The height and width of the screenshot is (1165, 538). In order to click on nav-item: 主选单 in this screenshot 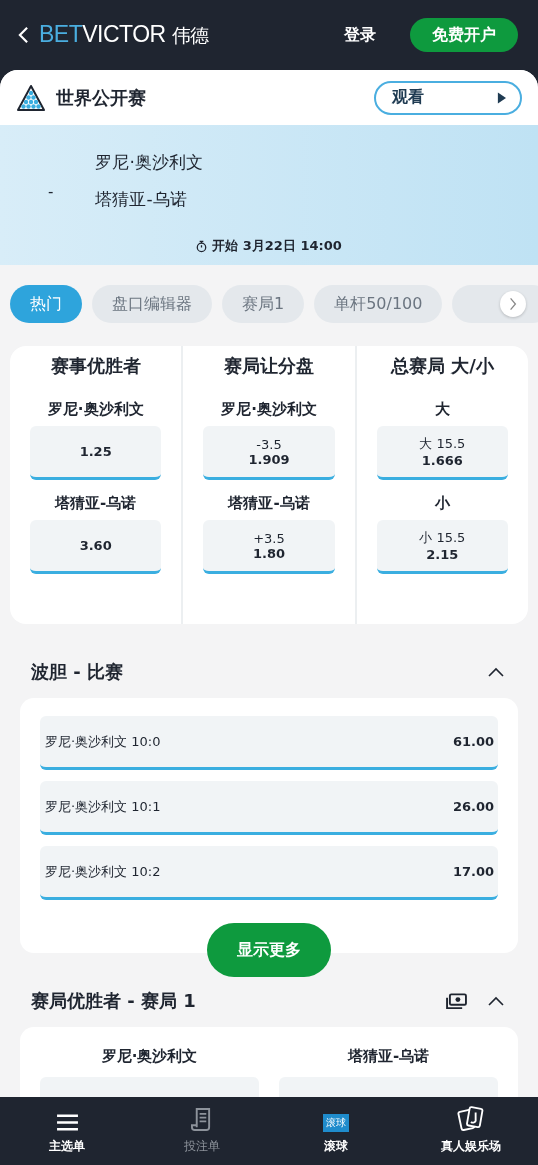, I will do `click(67, 1131)`.